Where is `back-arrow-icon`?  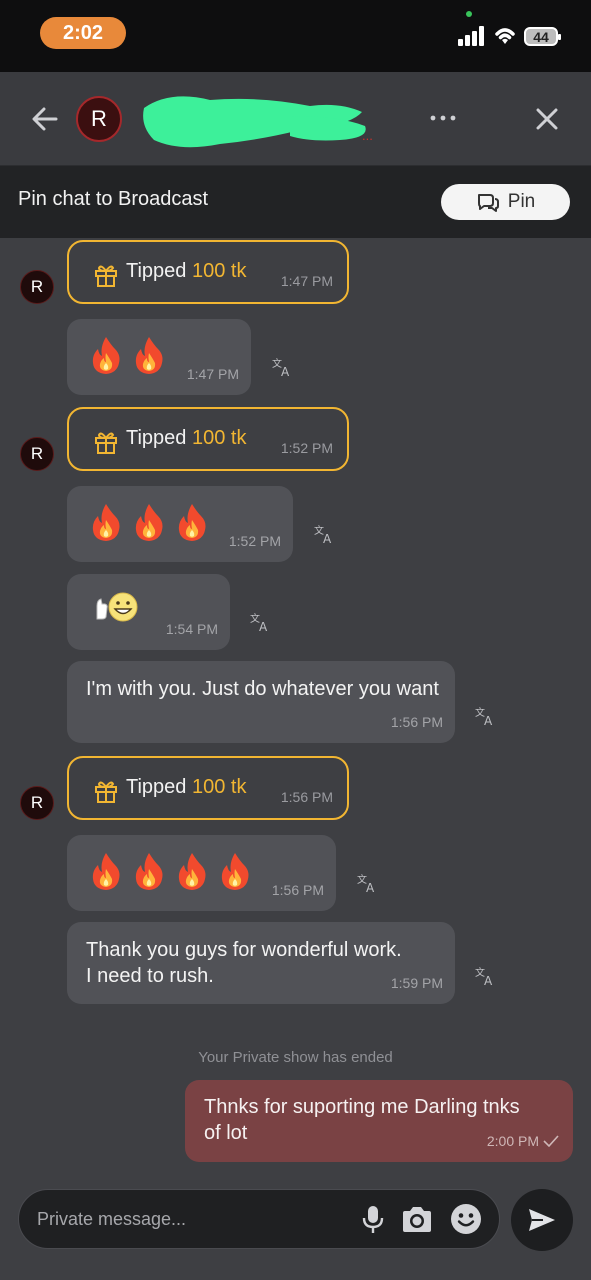 back-arrow-icon is located at coordinates (45, 119).